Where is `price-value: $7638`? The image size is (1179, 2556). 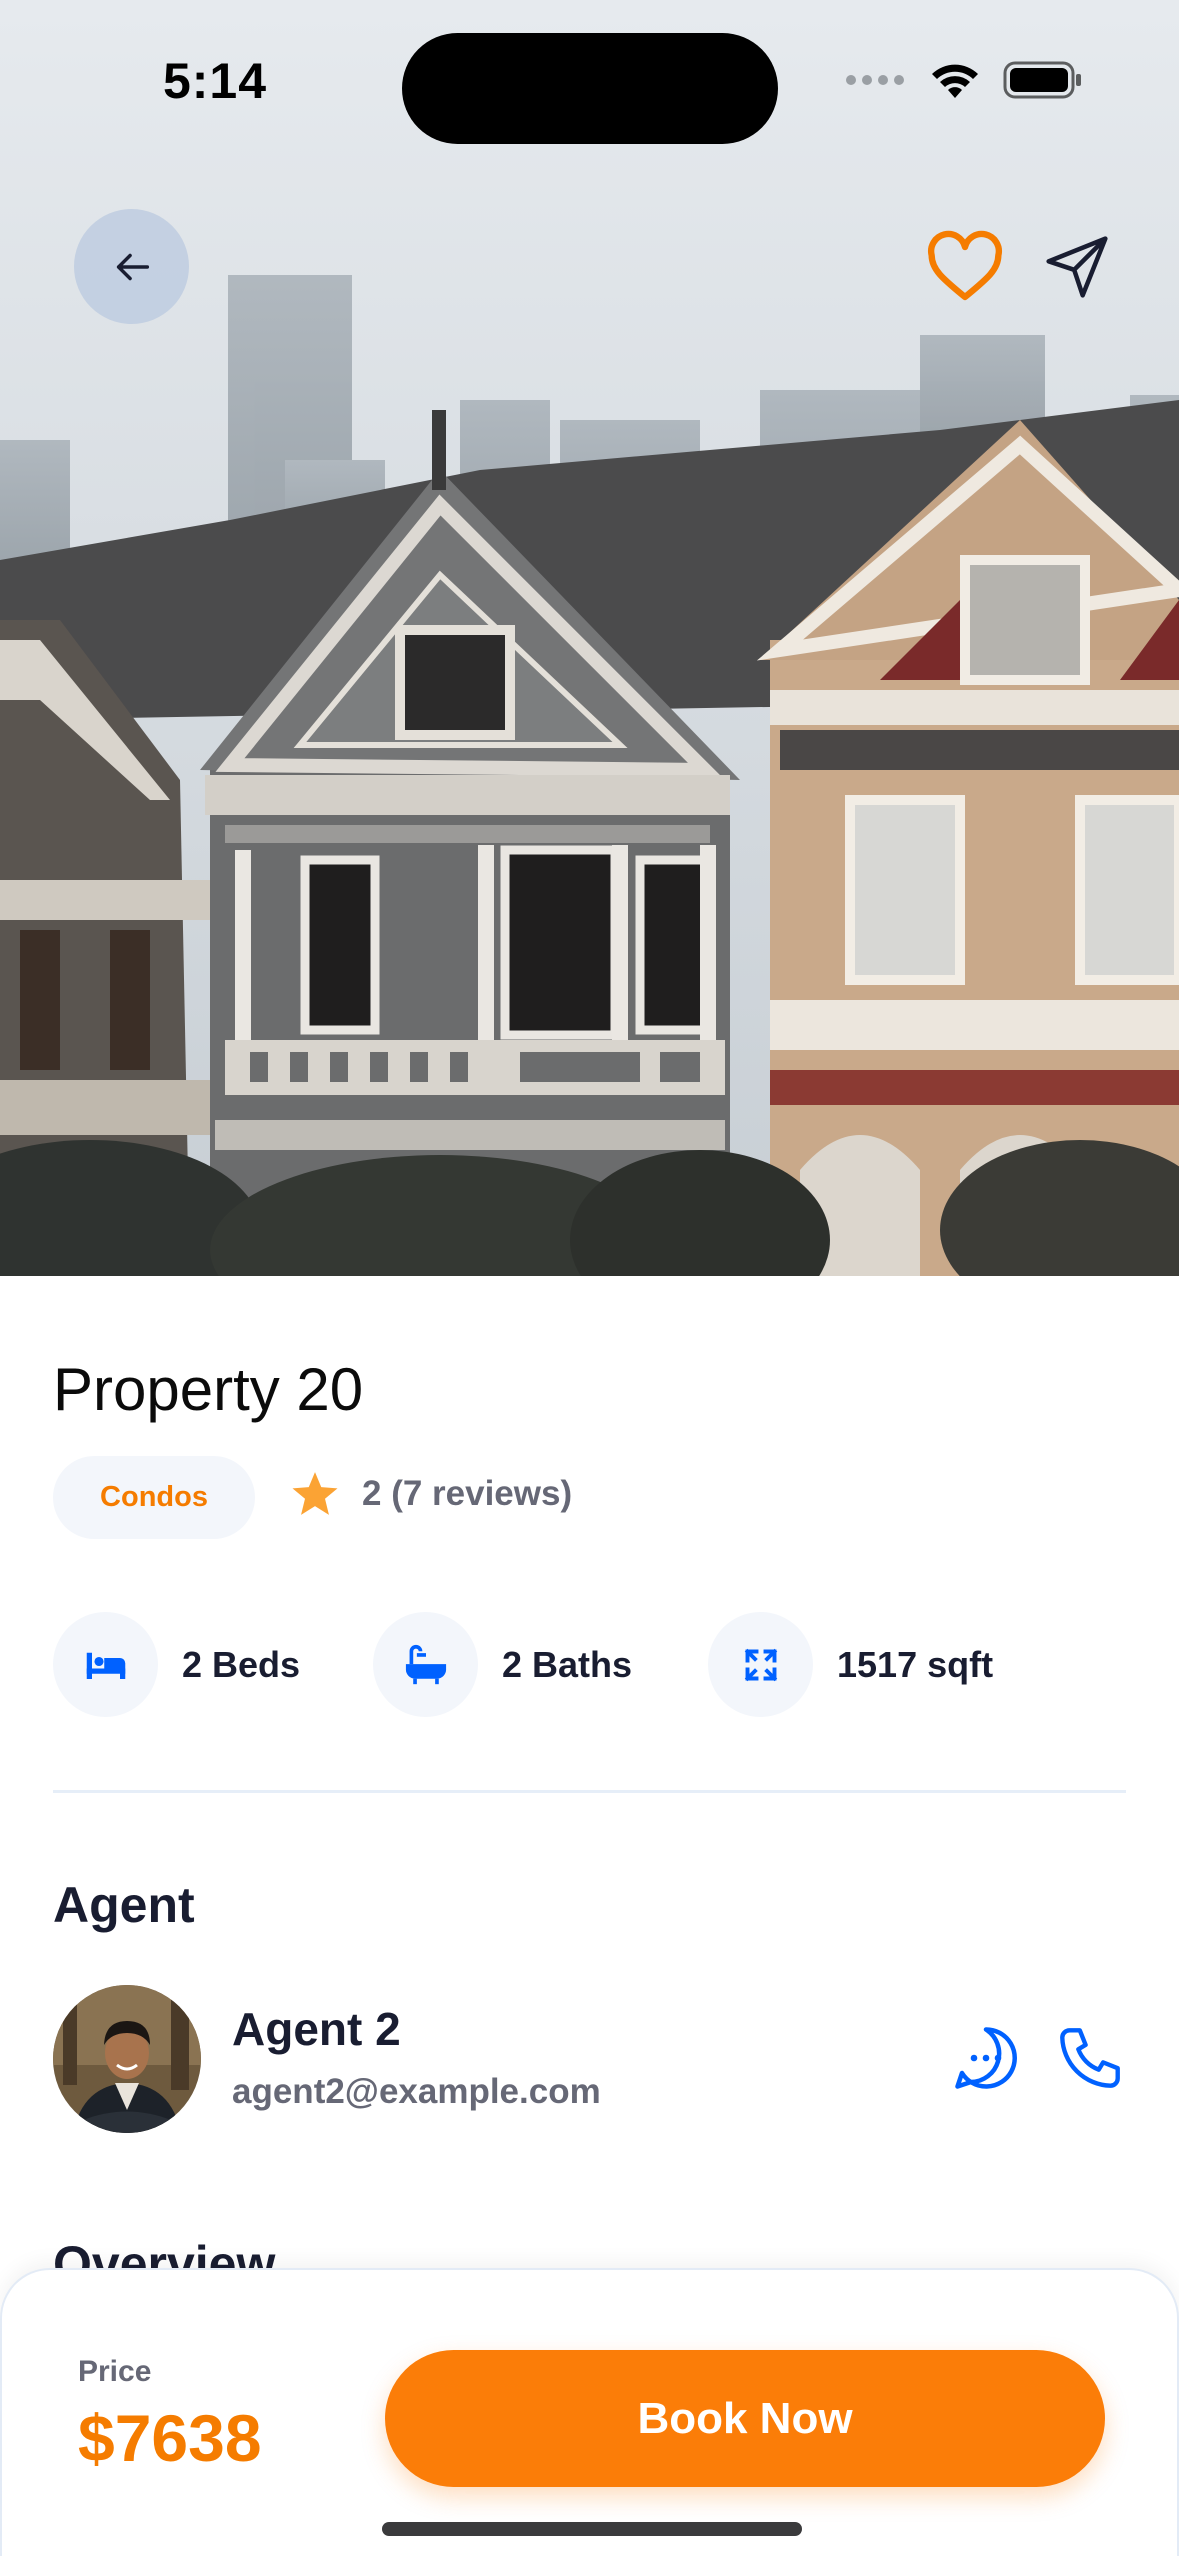
price-value: $7638 is located at coordinates (170, 2438).